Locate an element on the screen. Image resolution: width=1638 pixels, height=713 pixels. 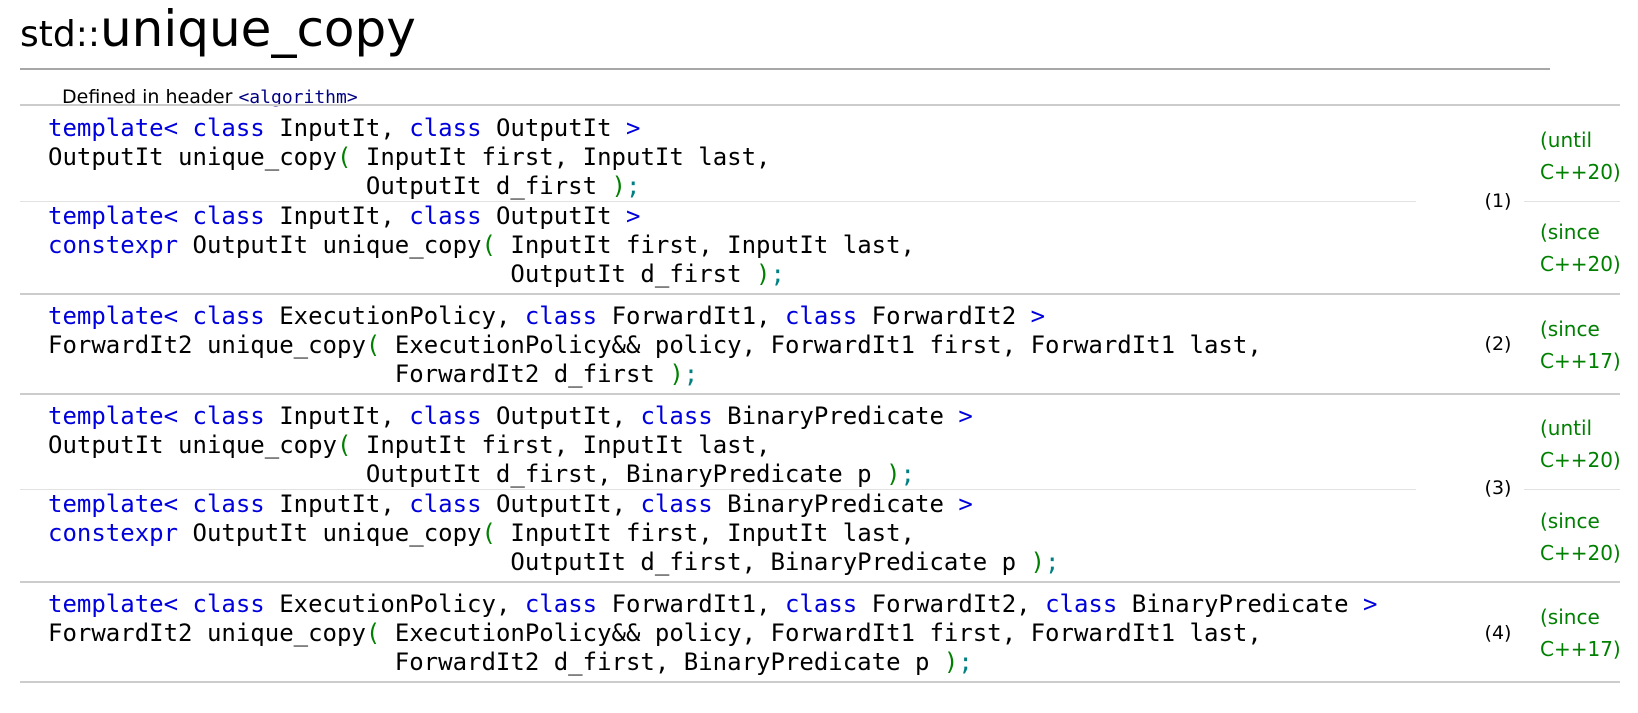
title-namespace: std:: is located at coordinates (60, 34).